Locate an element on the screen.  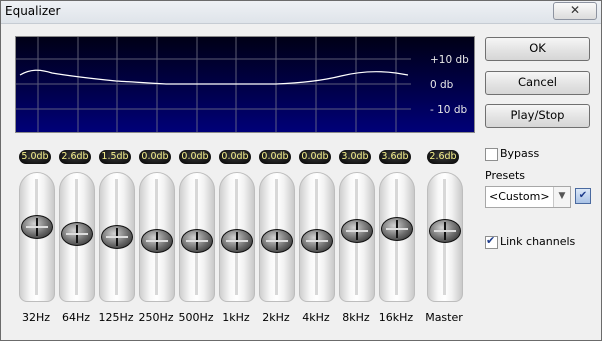
slider-250hz is located at coordinates (157, 237).